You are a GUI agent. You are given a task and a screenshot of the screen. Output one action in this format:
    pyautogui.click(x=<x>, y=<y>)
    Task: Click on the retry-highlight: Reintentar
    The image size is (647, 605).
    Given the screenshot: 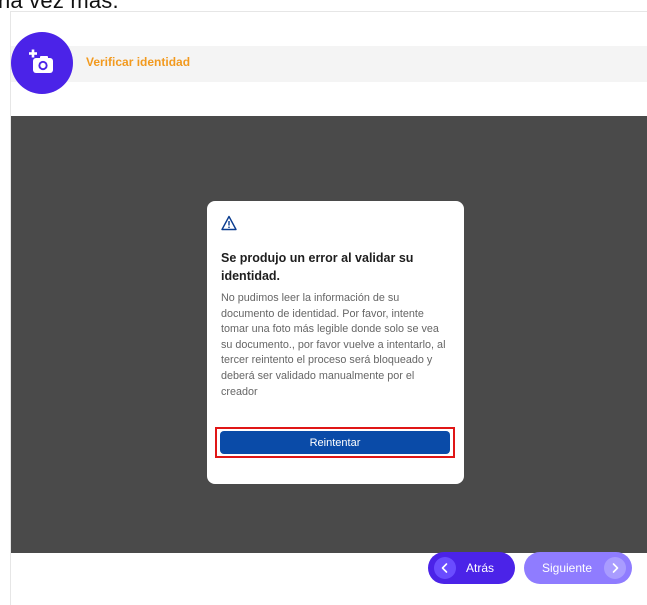 What is the action you would take?
    pyautogui.click(x=335, y=442)
    